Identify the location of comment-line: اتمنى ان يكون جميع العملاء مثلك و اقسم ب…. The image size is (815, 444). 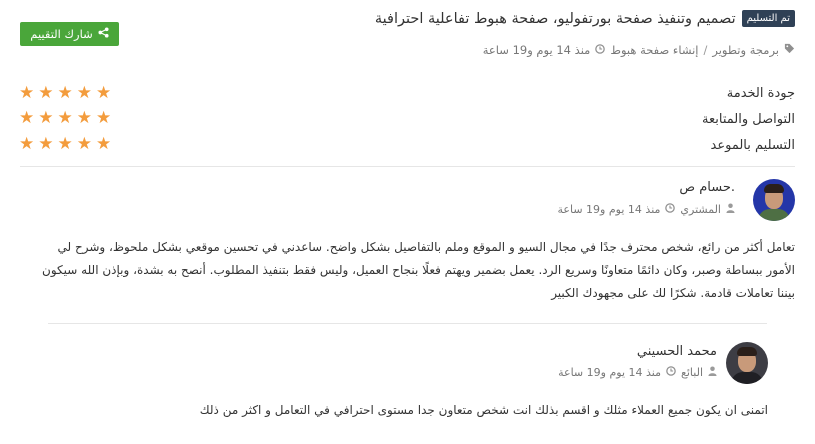
(483, 410).